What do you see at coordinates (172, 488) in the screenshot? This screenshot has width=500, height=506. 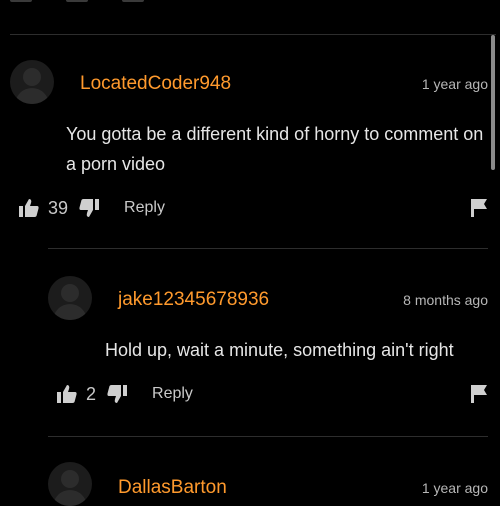 I see `comment-username: DallasBarton` at bounding box center [172, 488].